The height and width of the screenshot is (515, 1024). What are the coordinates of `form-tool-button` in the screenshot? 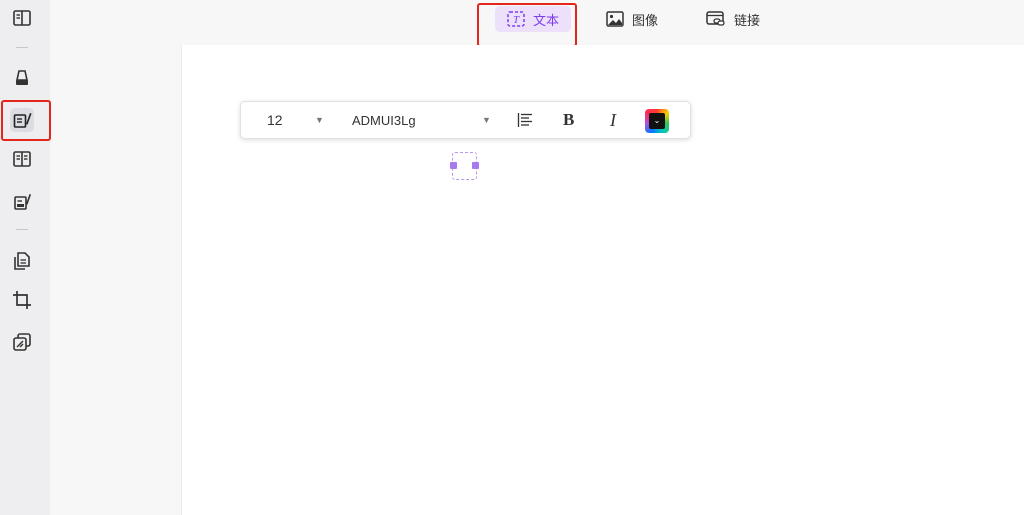 It's located at (22, 159).